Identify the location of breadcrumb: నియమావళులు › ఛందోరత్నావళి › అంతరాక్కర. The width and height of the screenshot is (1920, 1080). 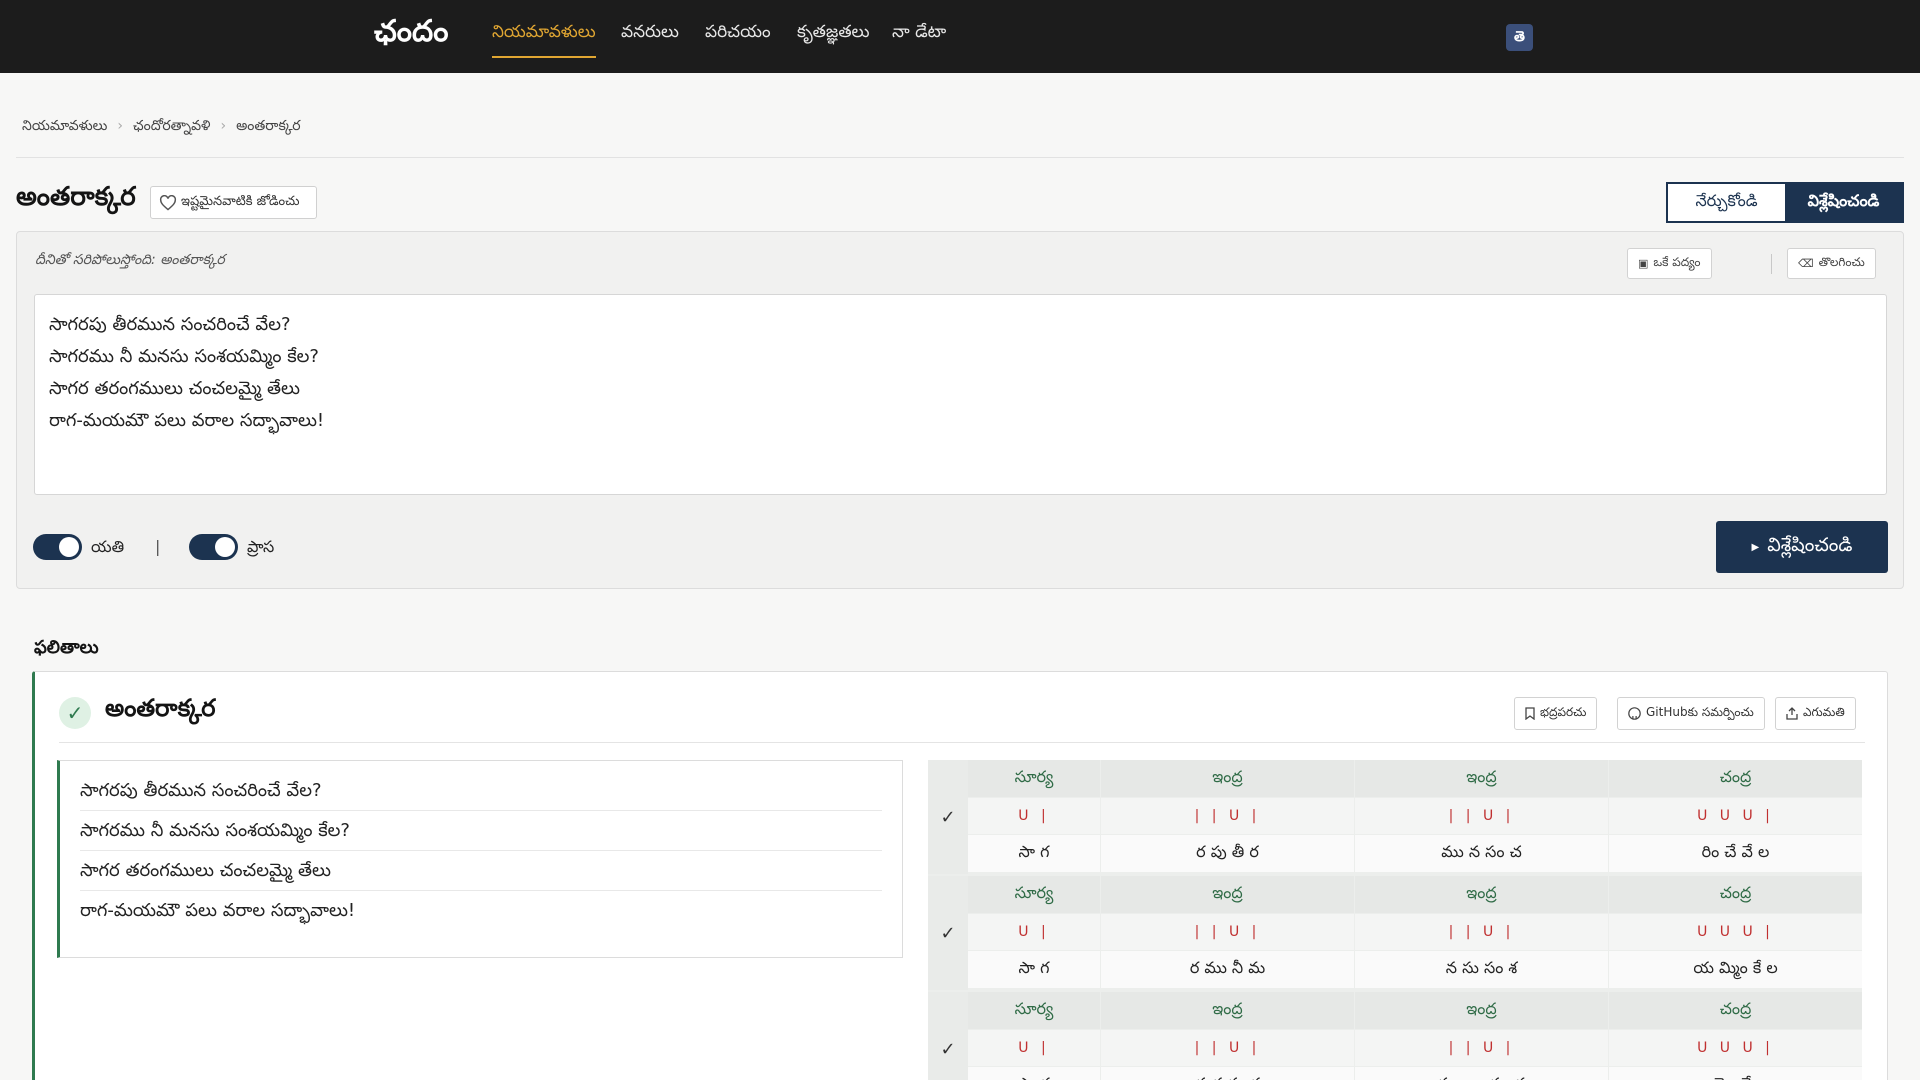
(166, 127).